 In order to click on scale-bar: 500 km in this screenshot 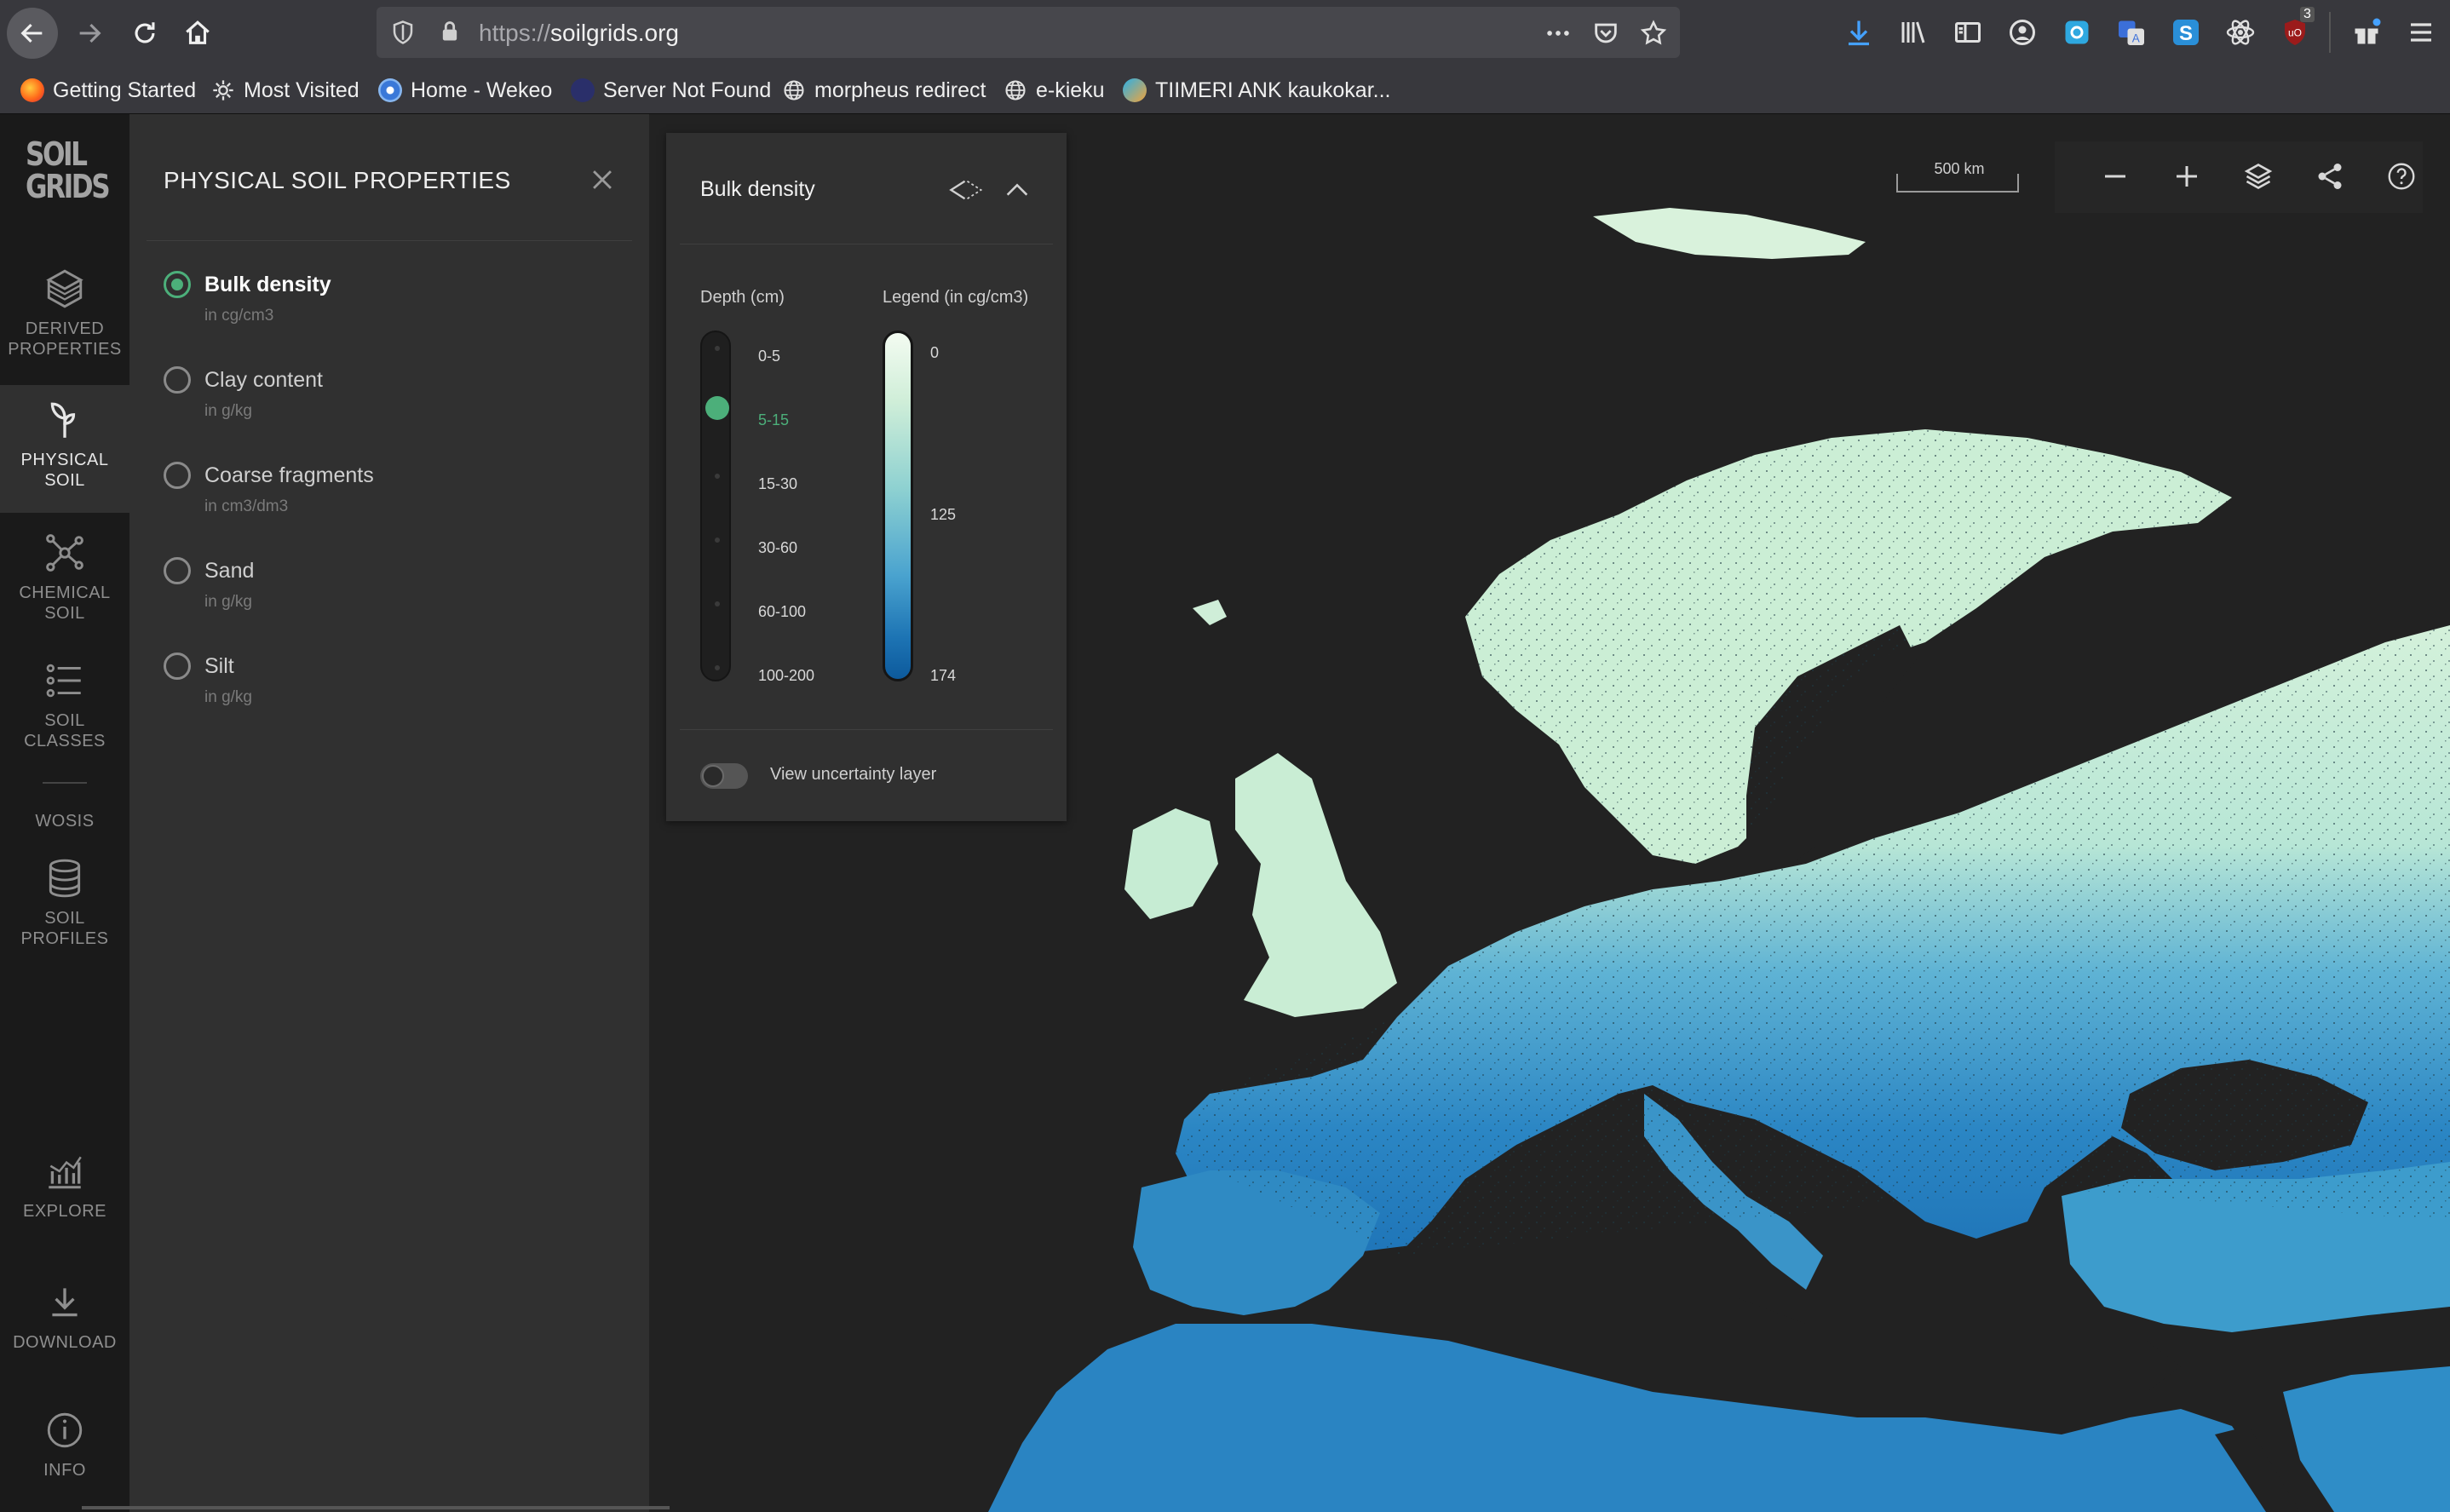, I will do `click(1957, 176)`.